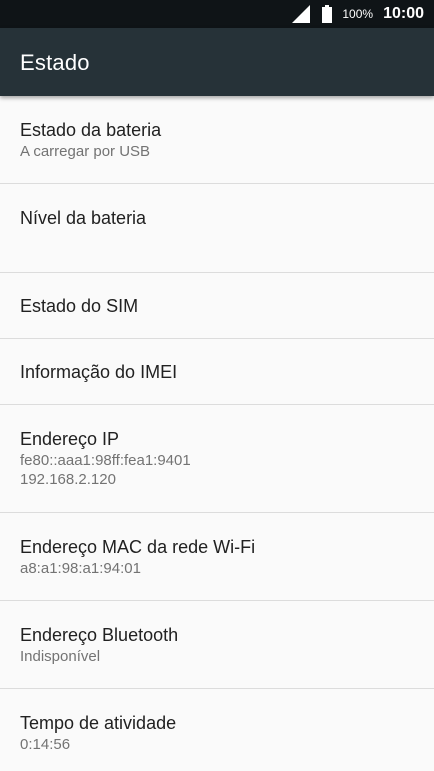 The width and height of the screenshot is (434, 771). What do you see at coordinates (79, 306) in the screenshot?
I see `item-title: Estado do SIM` at bounding box center [79, 306].